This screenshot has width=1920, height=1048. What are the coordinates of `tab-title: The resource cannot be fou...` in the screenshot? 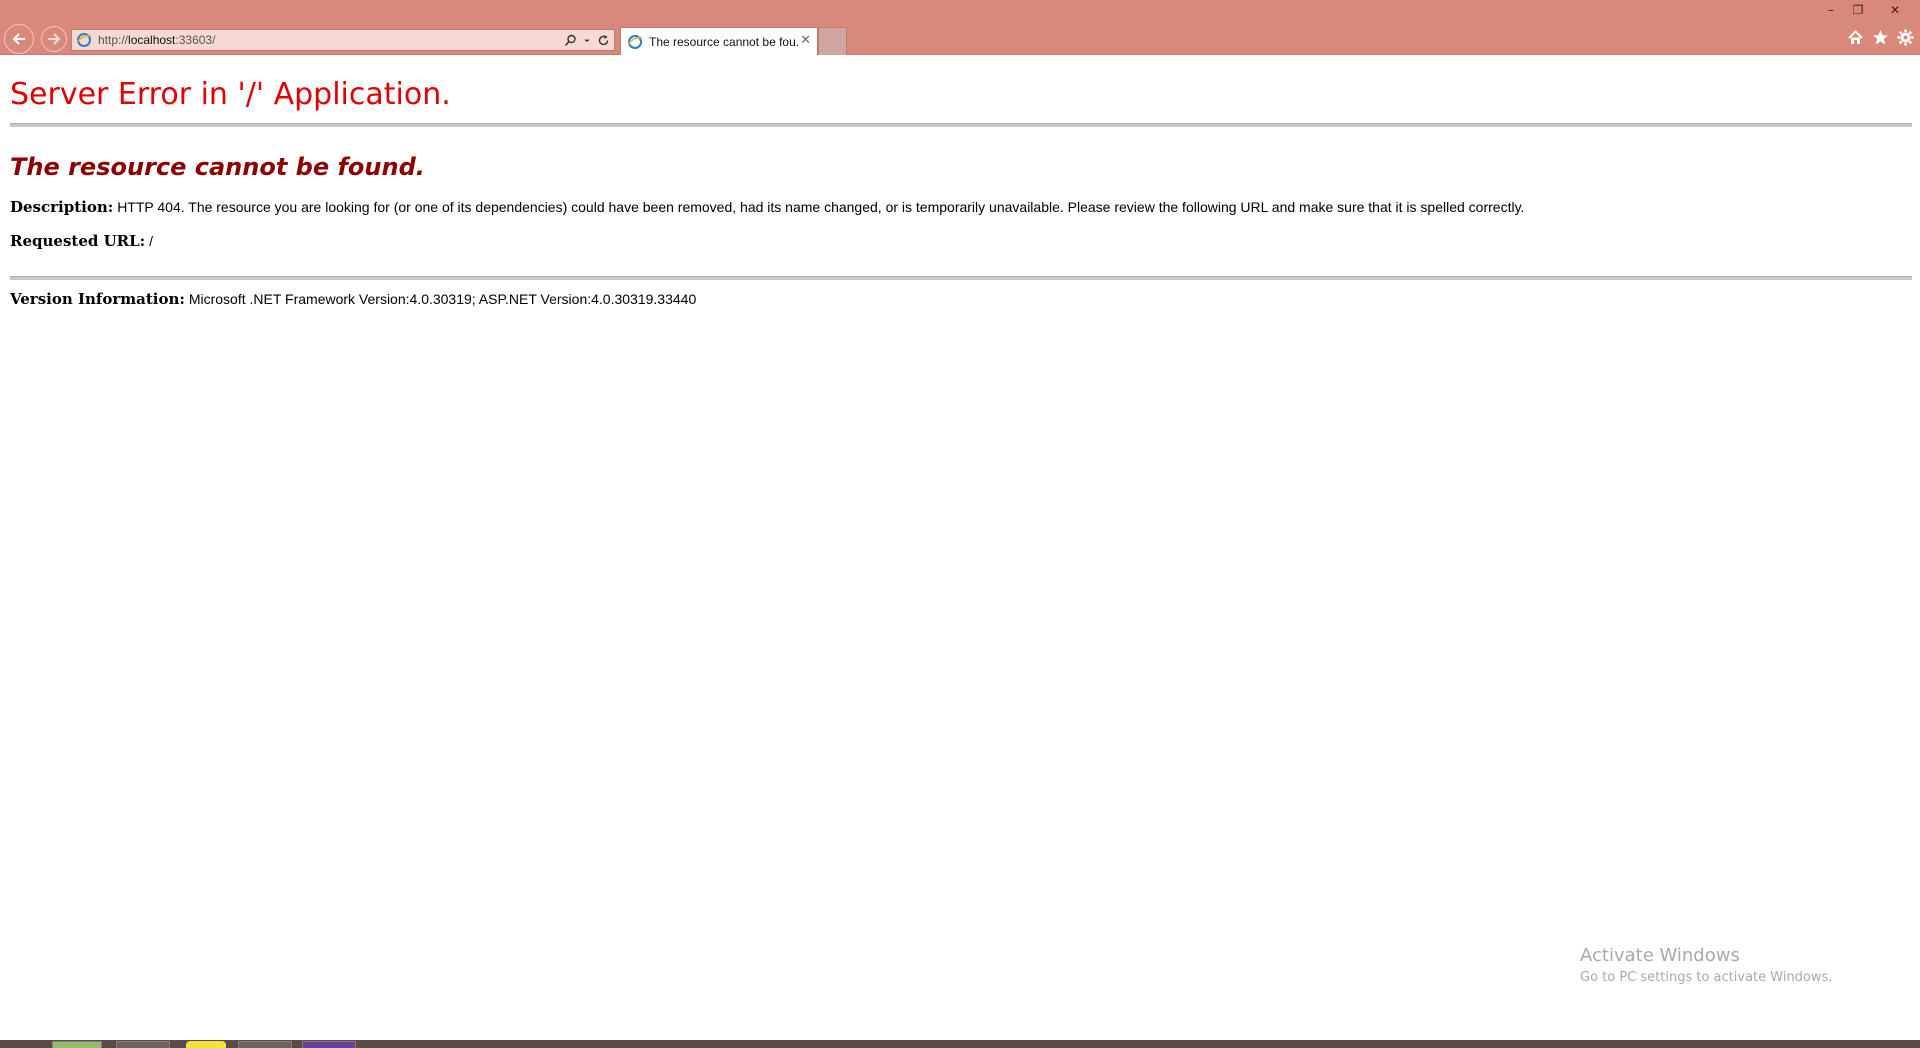 It's located at (724, 41).